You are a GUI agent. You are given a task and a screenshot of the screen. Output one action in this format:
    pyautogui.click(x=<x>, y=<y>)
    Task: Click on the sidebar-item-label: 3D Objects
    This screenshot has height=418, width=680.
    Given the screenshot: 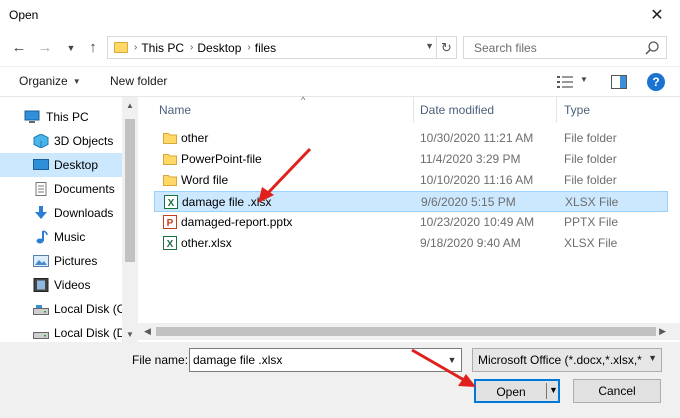 What is the action you would take?
    pyautogui.click(x=84, y=141)
    